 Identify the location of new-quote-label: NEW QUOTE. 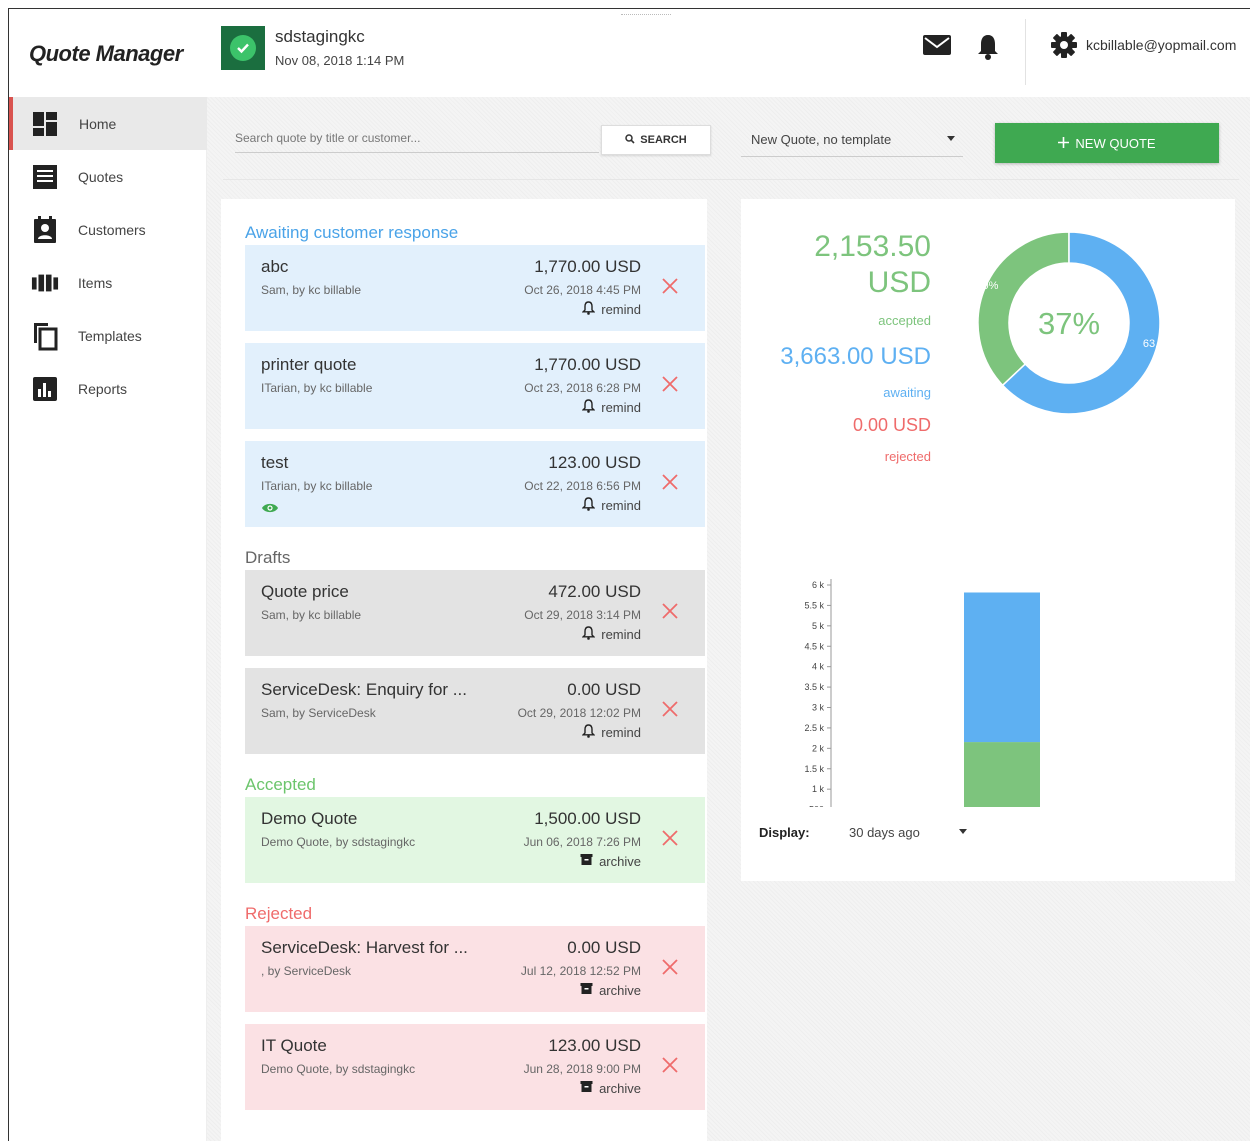
(1115, 143).